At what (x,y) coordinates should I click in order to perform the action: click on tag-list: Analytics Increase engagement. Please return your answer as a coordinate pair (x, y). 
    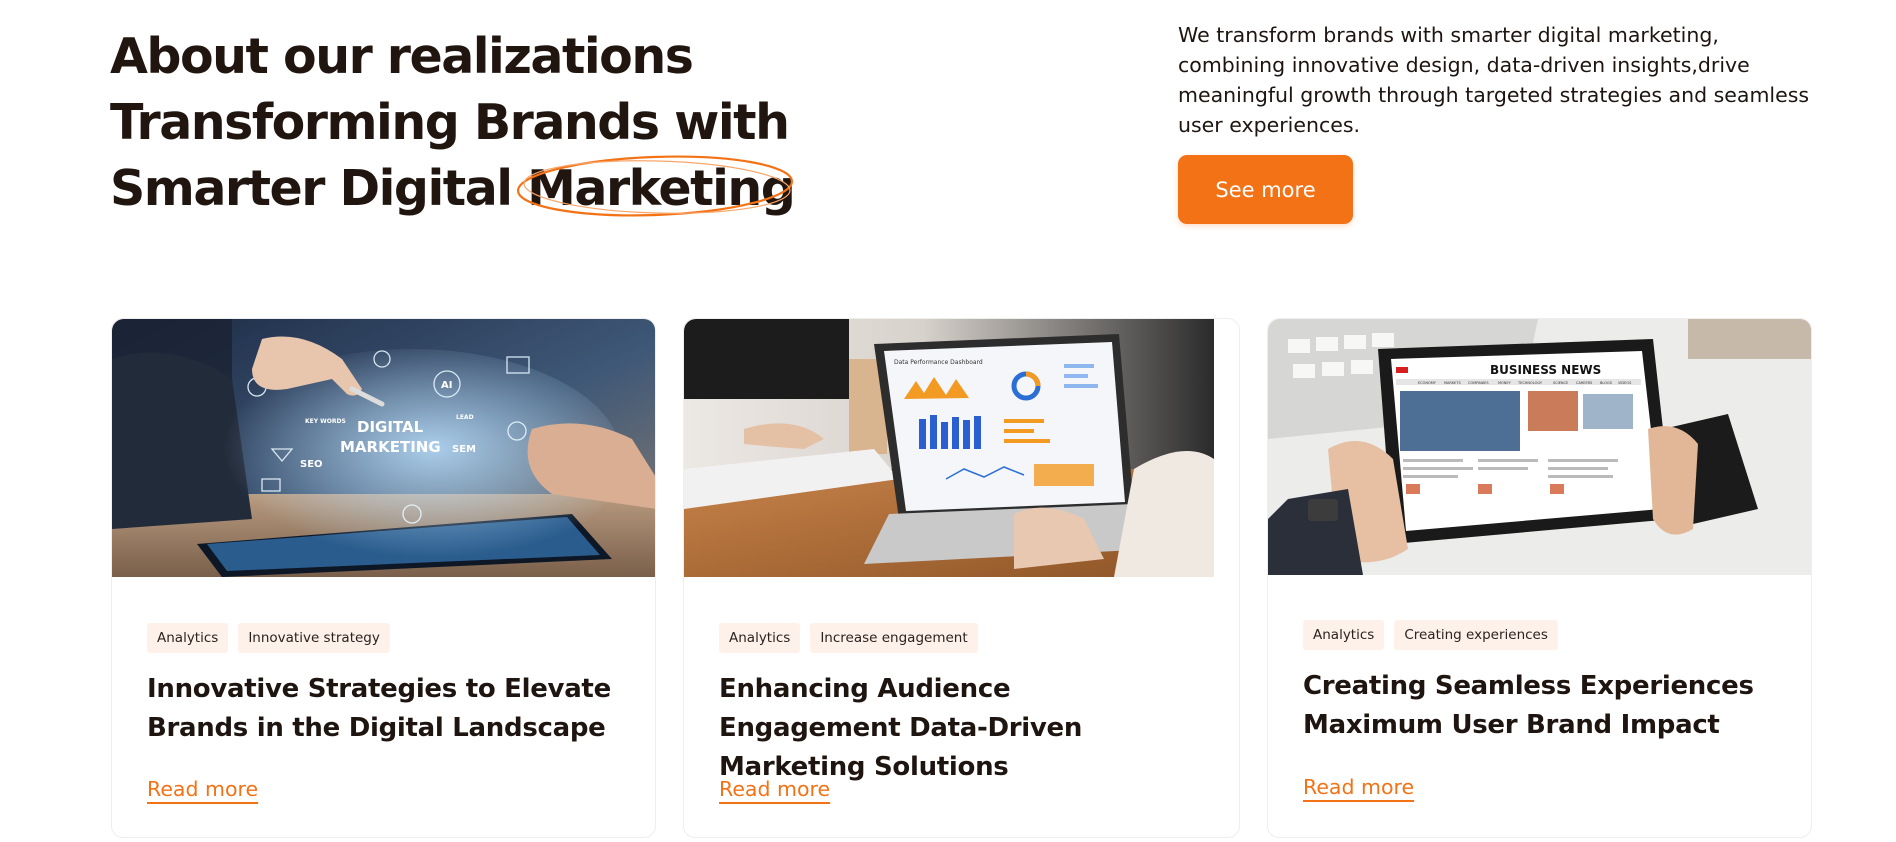
    Looking at the image, I should click on (848, 638).